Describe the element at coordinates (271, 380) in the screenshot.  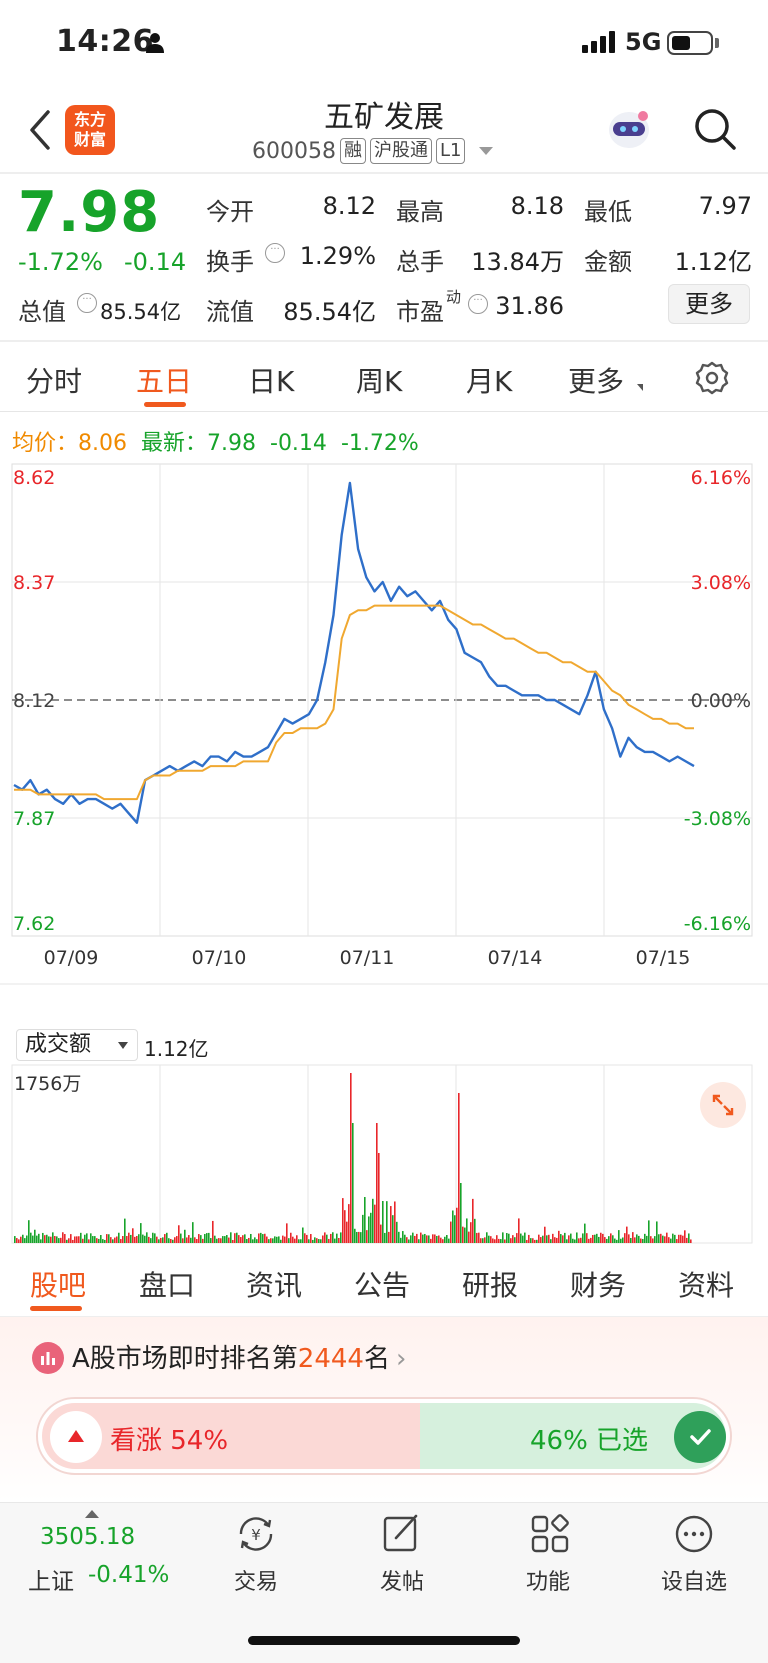
I see `tab-daily-k: 日K` at that location.